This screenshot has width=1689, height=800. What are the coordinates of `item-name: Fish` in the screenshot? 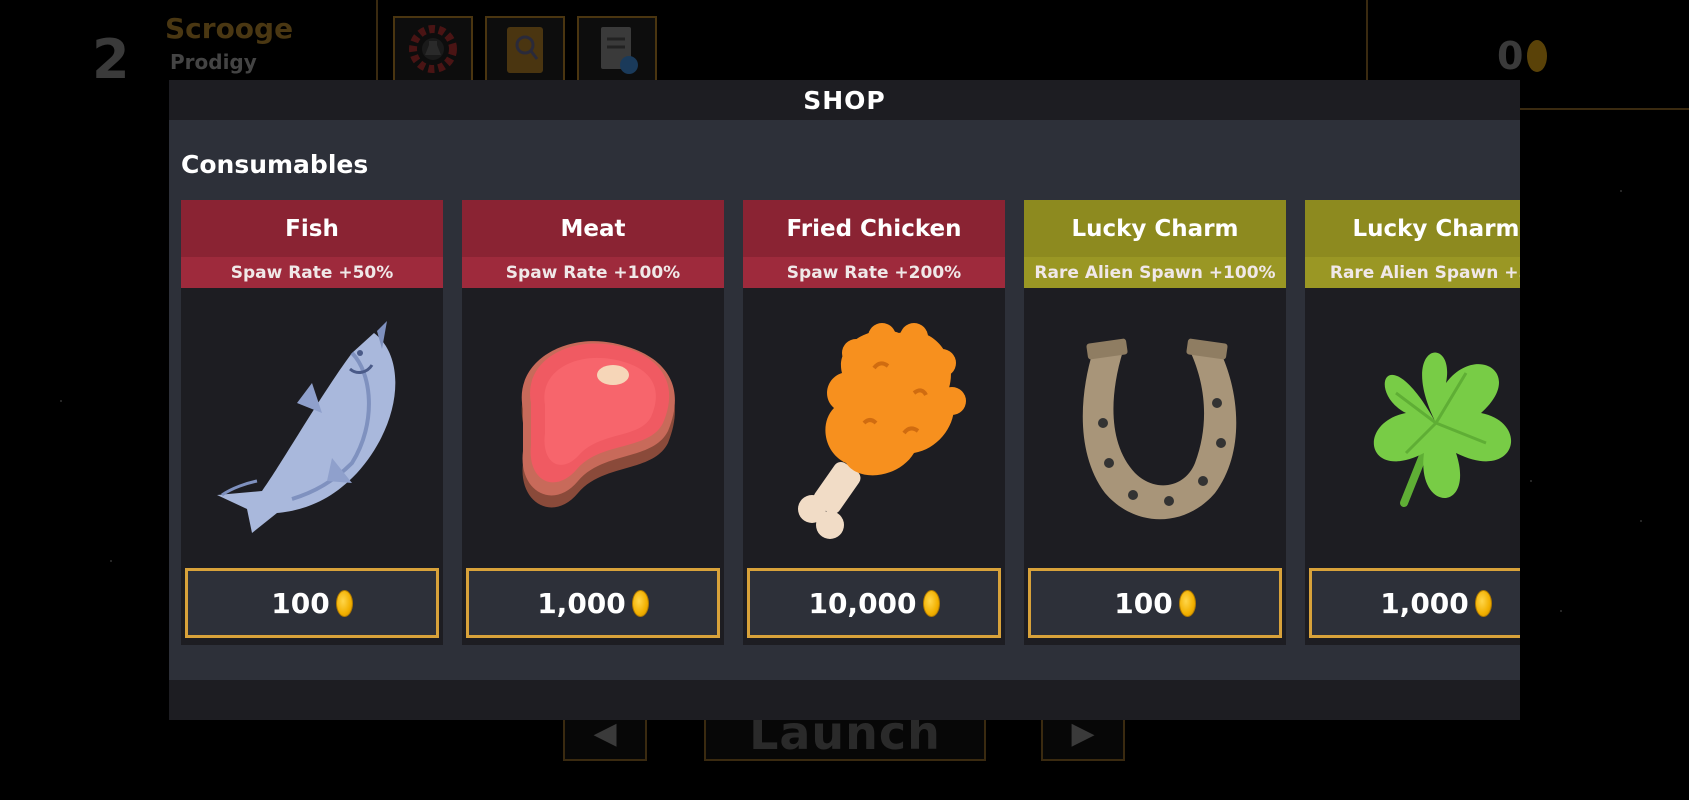 It's located at (312, 228).